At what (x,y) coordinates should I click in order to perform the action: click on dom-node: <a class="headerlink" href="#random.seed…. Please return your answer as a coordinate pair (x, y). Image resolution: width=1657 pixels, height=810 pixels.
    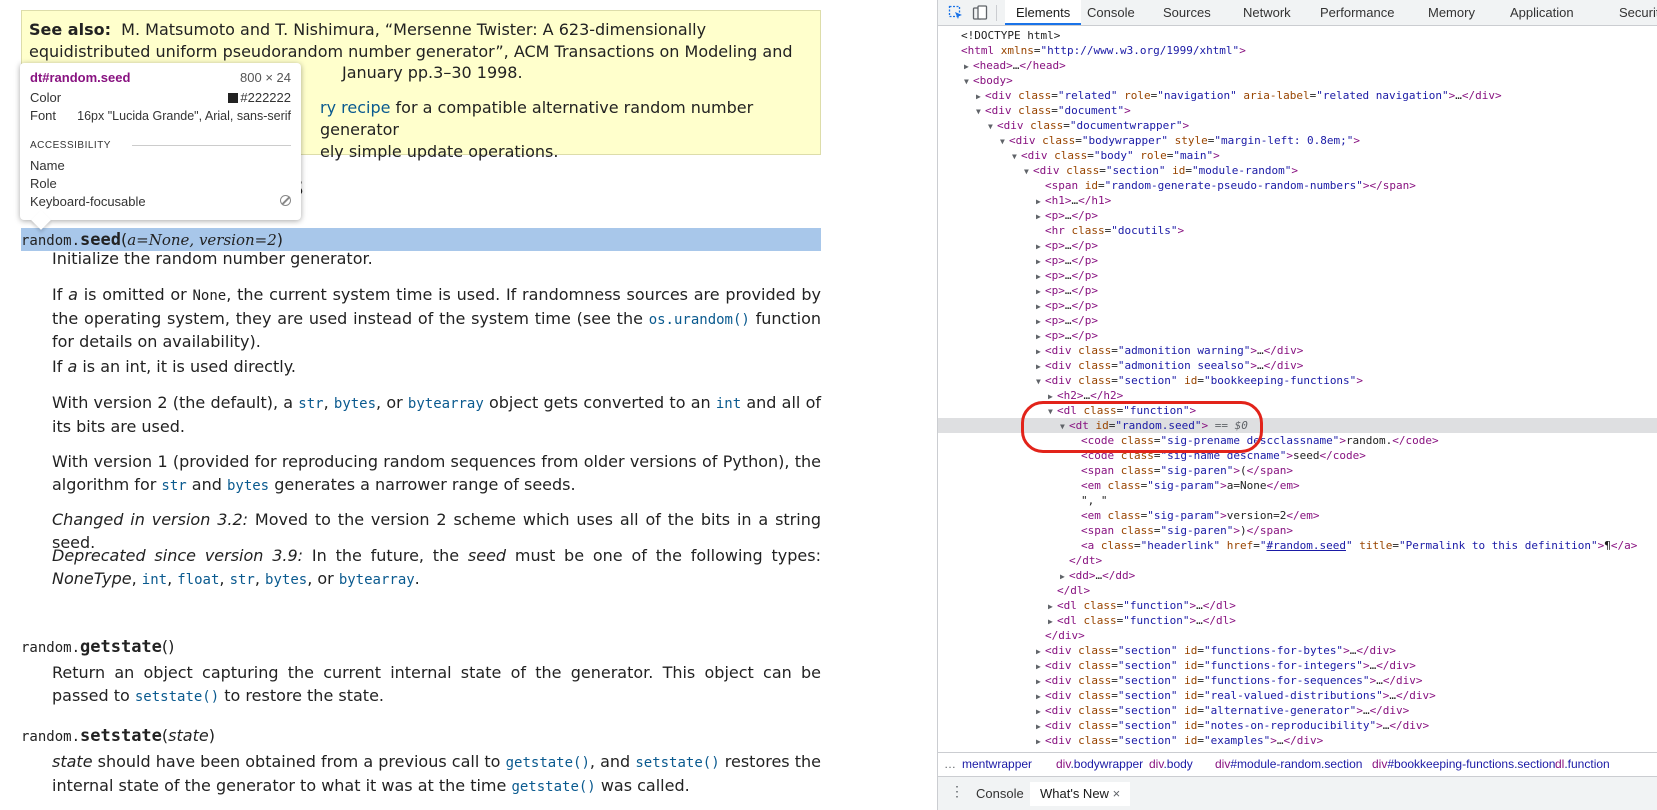
    Looking at the image, I should click on (1297, 545).